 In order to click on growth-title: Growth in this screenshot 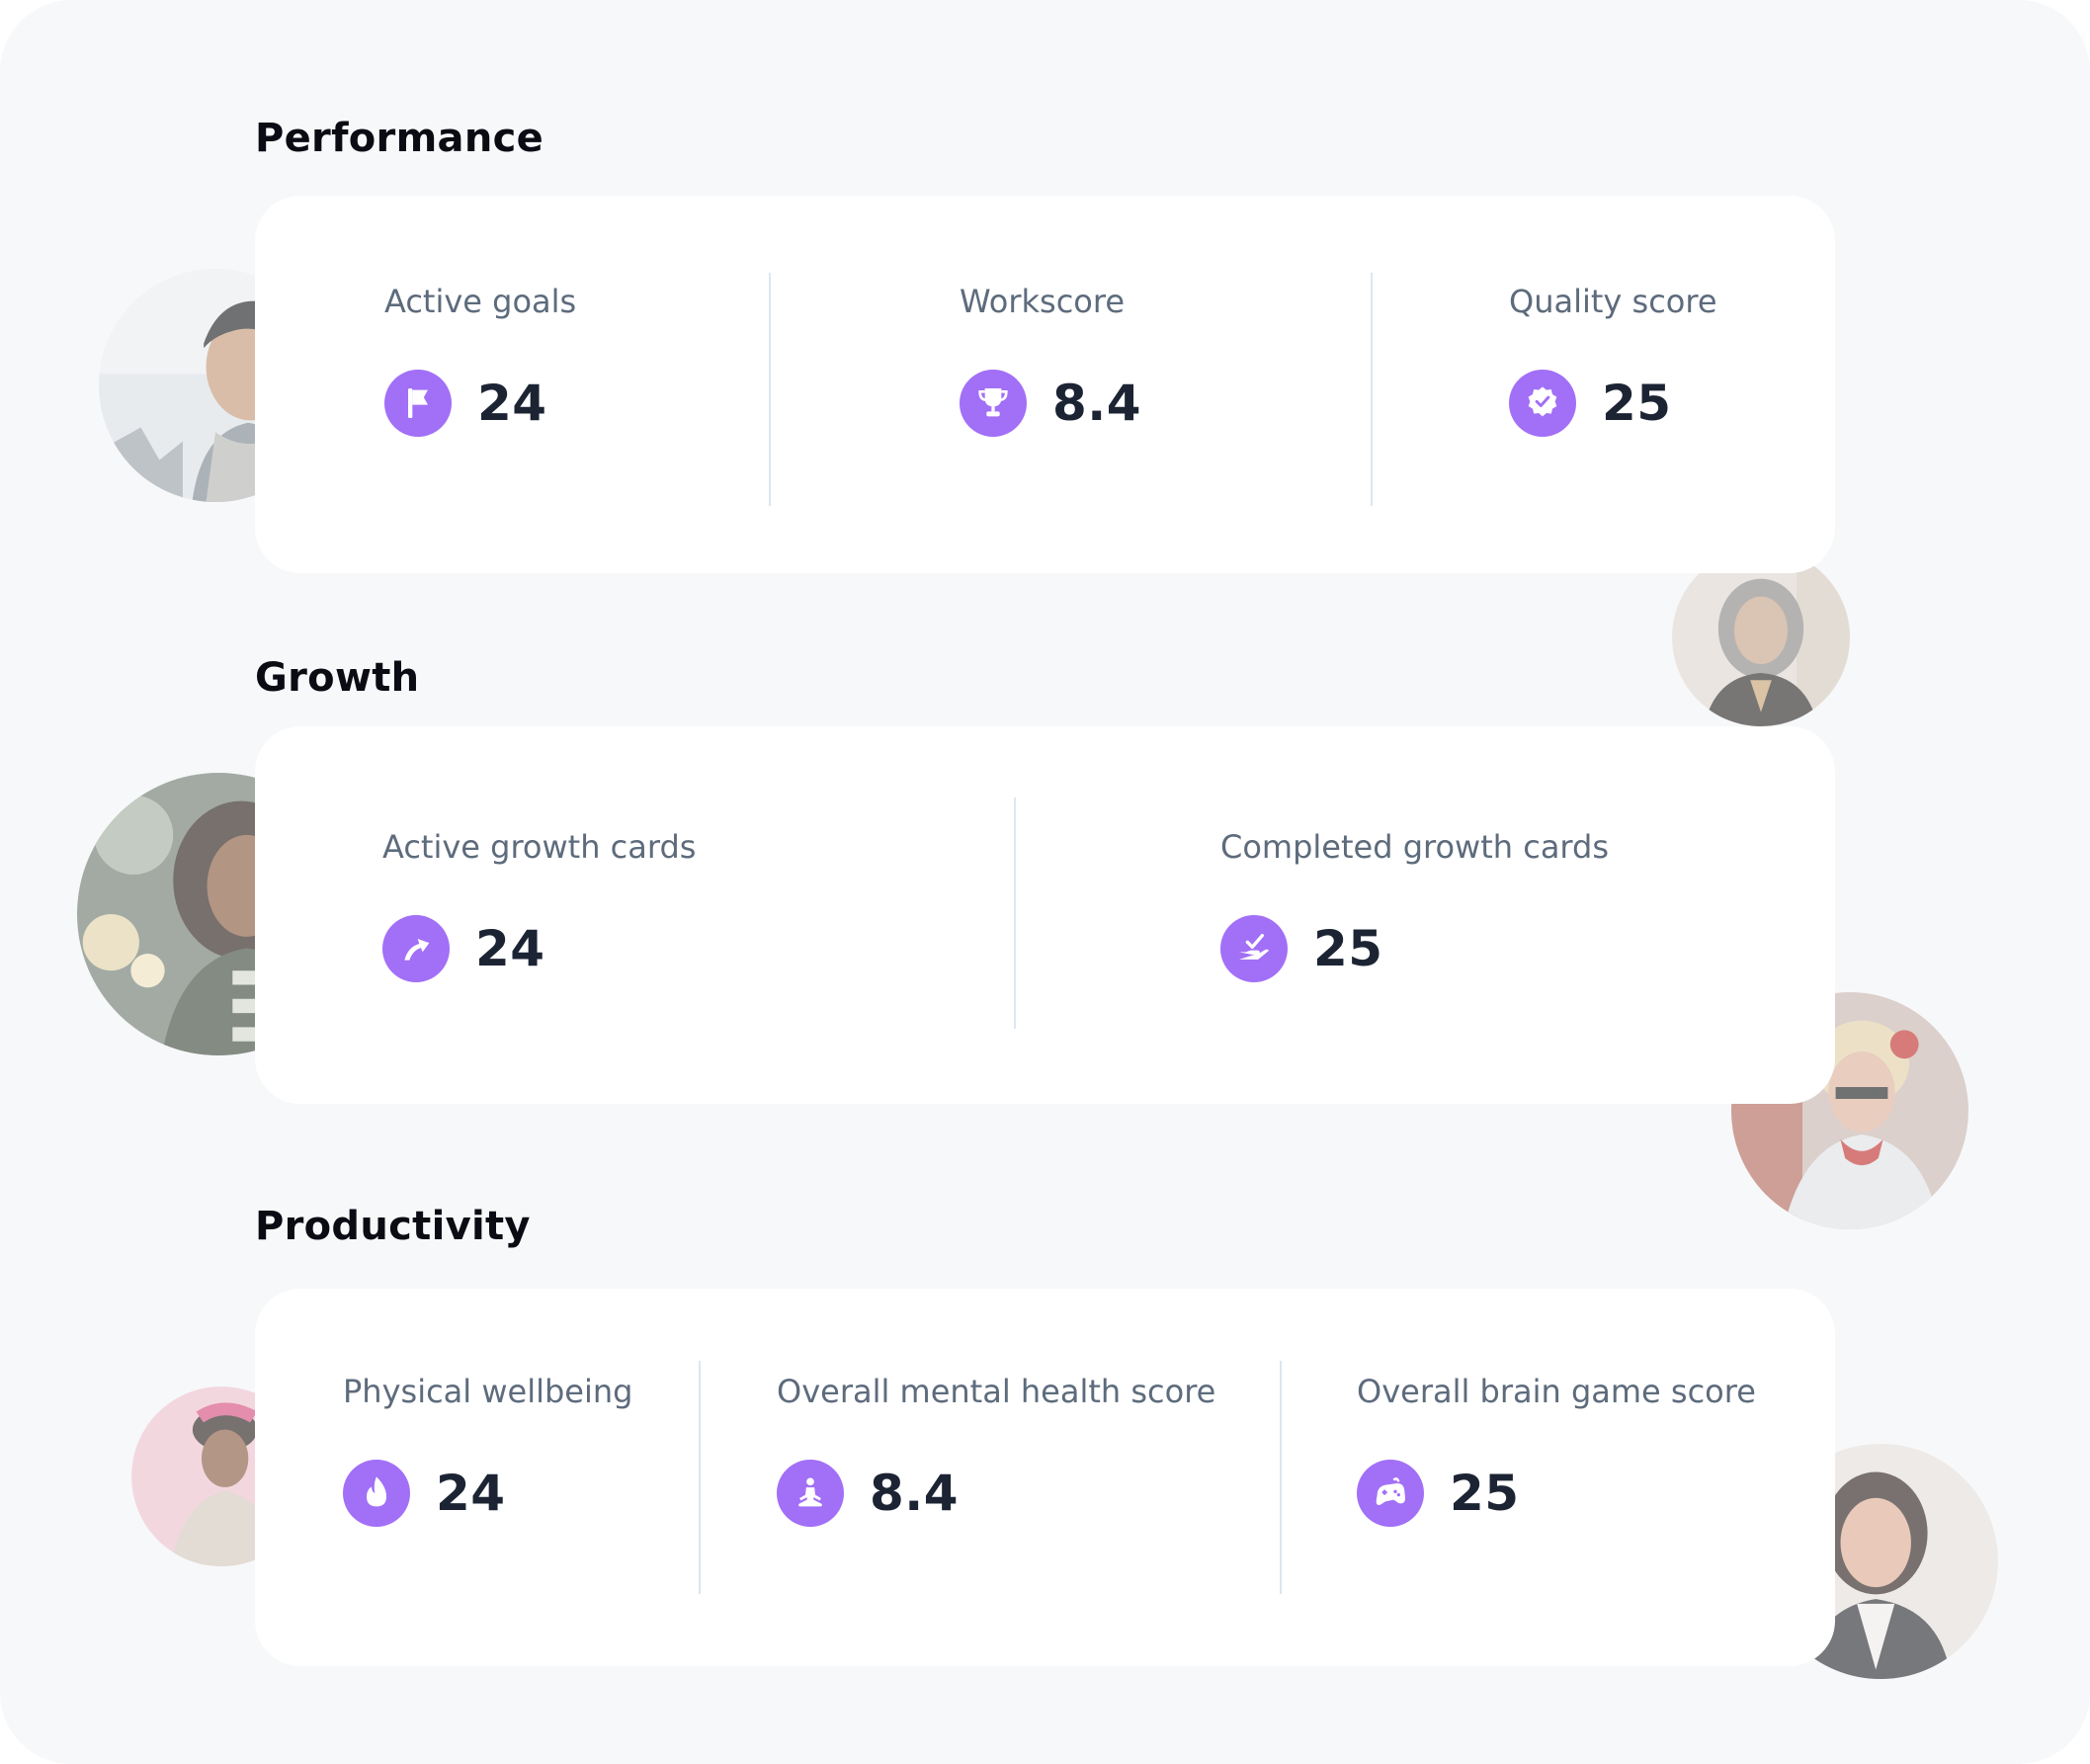, I will do `click(337, 678)`.